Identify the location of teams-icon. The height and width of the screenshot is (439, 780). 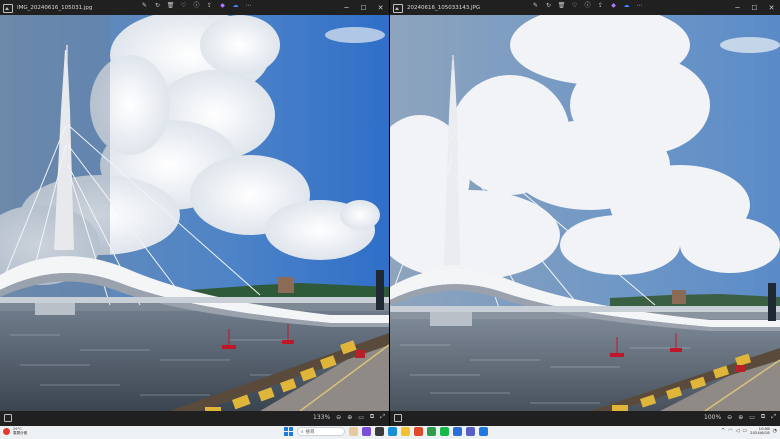
(470, 431).